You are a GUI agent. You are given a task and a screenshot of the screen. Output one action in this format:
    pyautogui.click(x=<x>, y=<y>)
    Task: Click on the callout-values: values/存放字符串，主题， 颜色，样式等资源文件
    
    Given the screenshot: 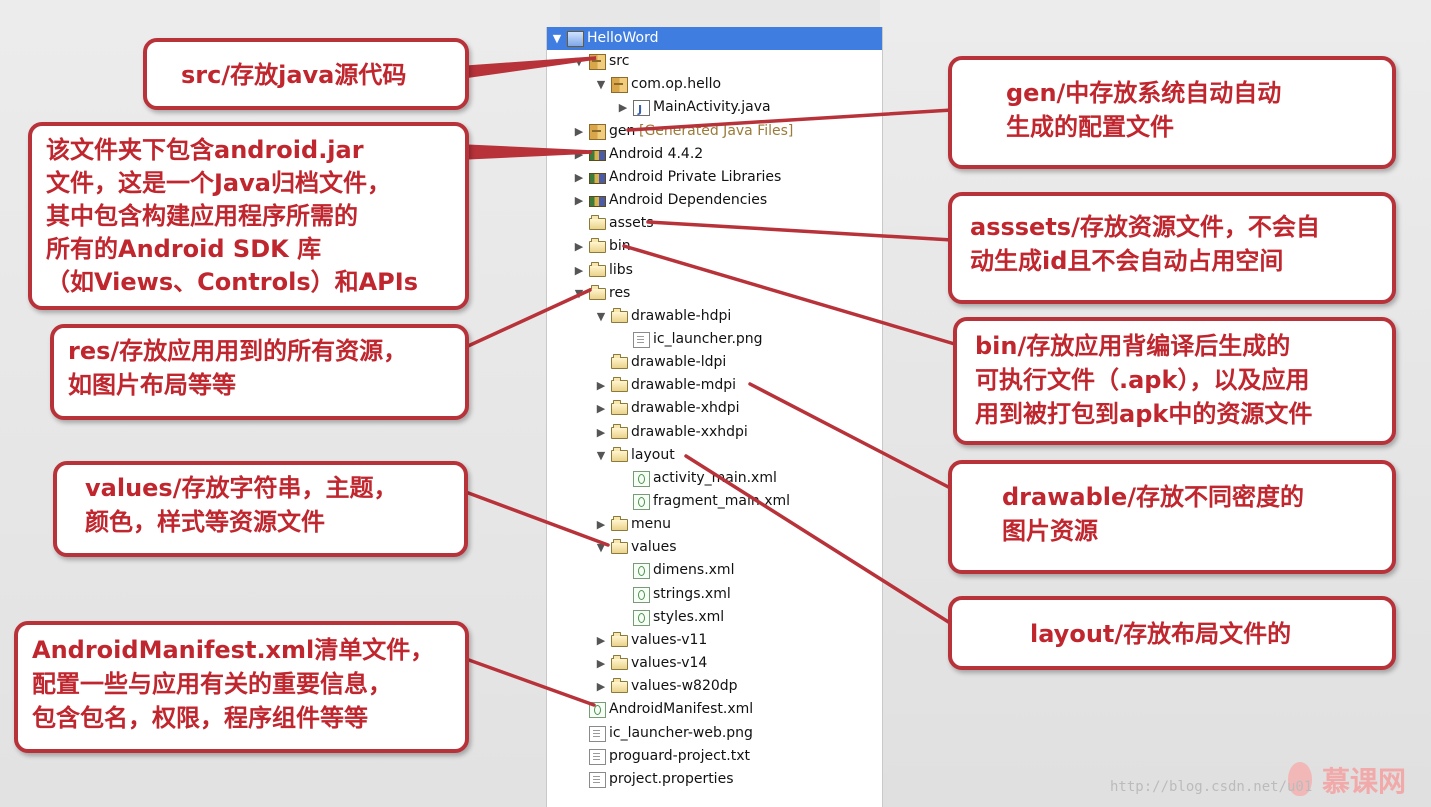 What is the action you would take?
    pyautogui.click(x=260, y=509)
    